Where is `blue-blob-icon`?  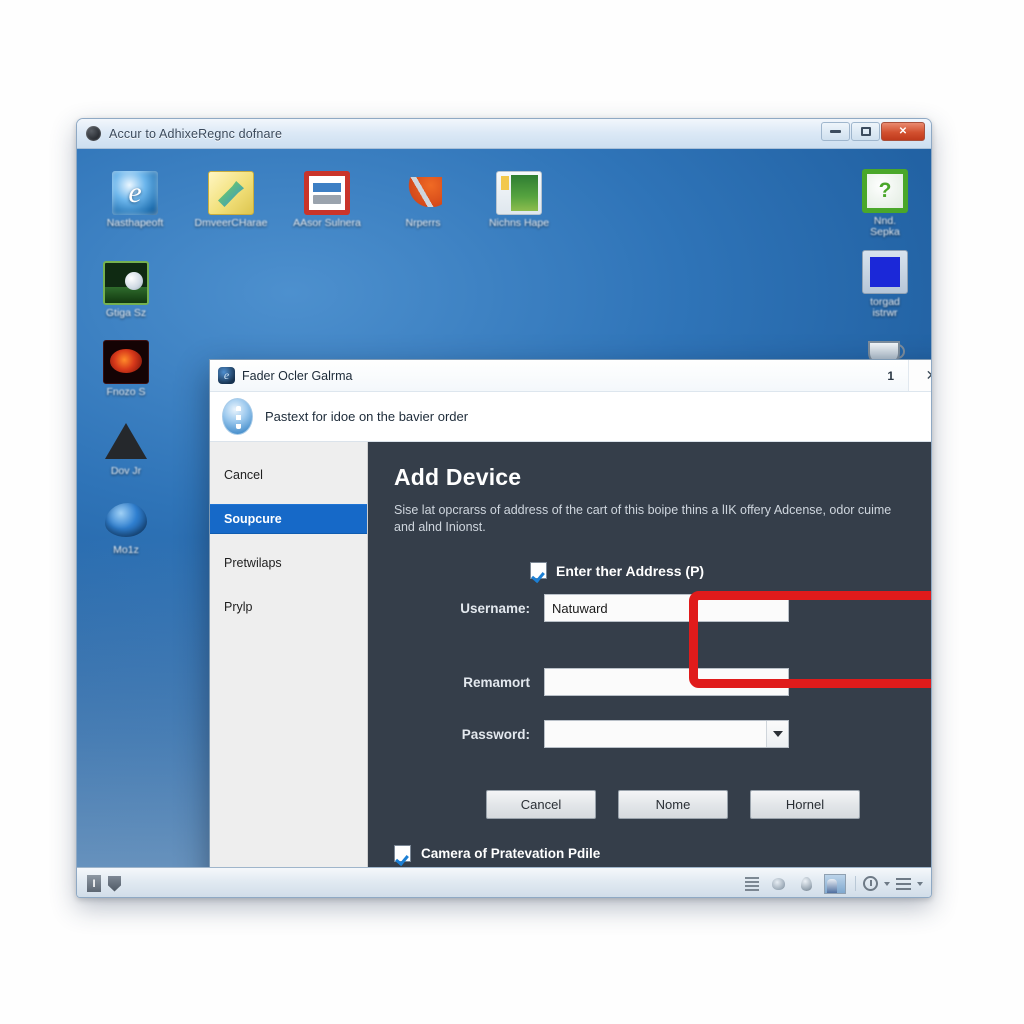 blue-blob-icon is located at coordinates (126, 520).